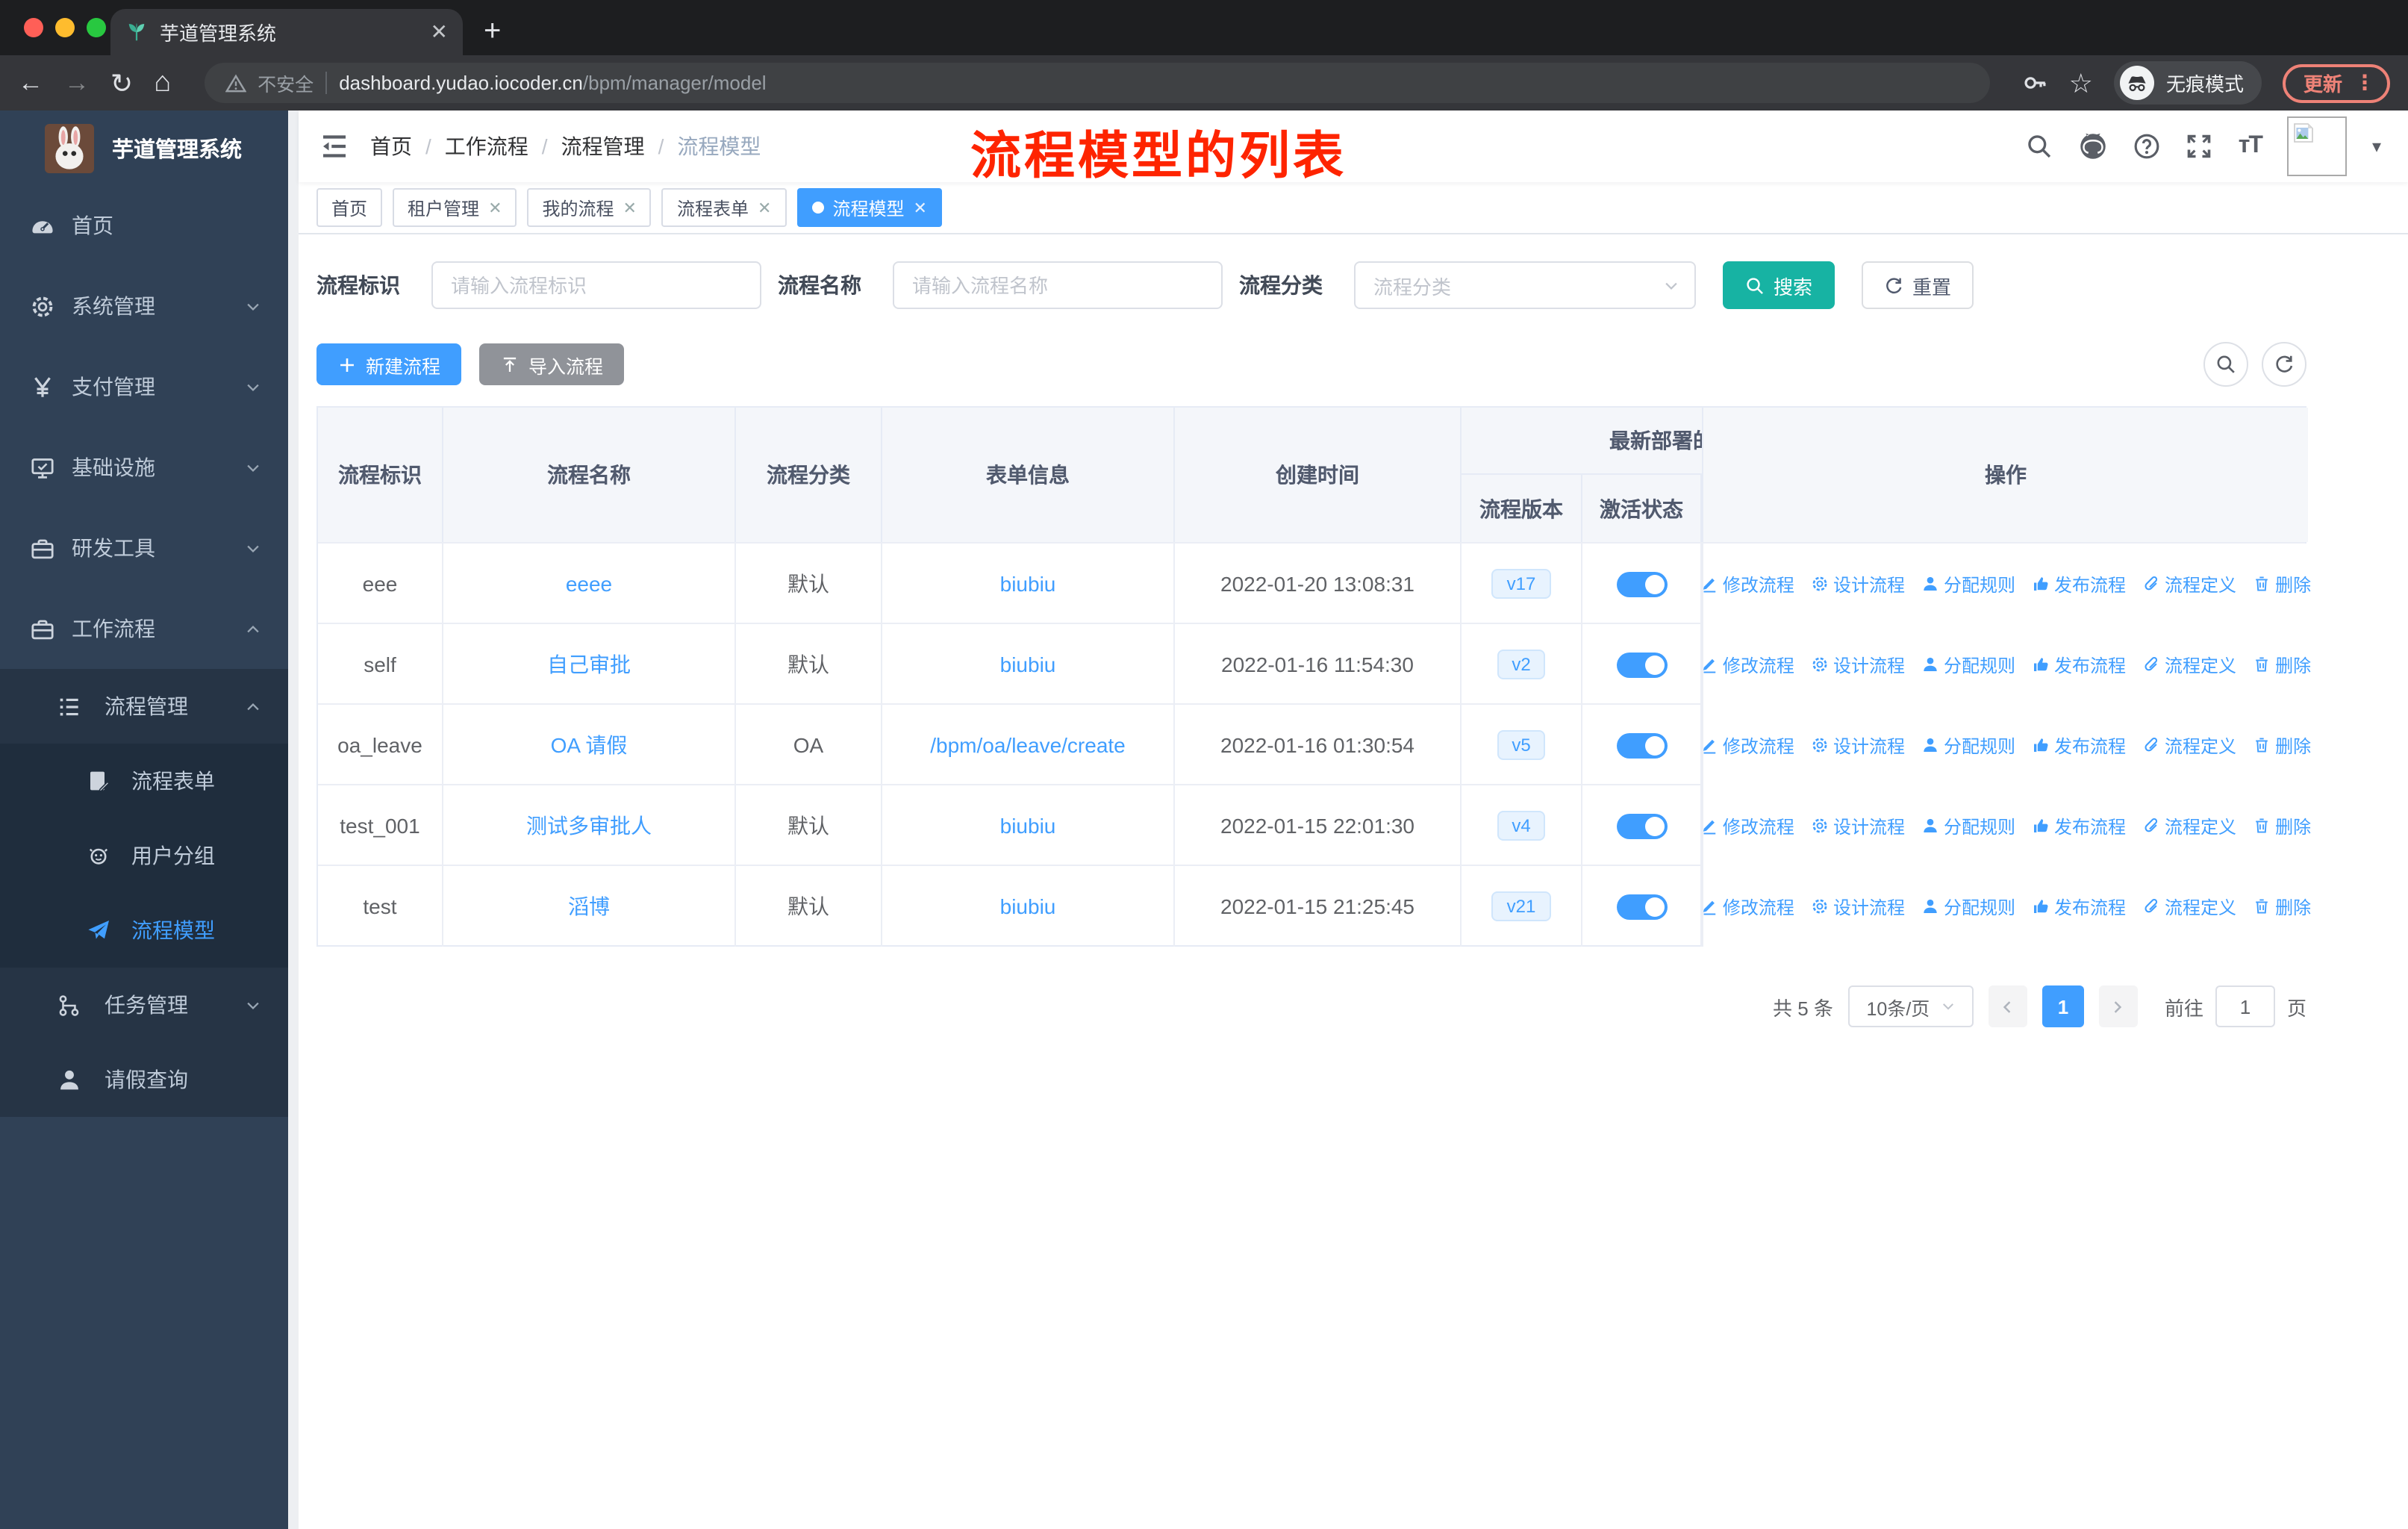 Image resolution: width=2408 pixels, height=1529 pixels. What do you see at coordinates (2035, 83) in the screenshot?
I see `key-icon` at bounding box center [2035, 83].